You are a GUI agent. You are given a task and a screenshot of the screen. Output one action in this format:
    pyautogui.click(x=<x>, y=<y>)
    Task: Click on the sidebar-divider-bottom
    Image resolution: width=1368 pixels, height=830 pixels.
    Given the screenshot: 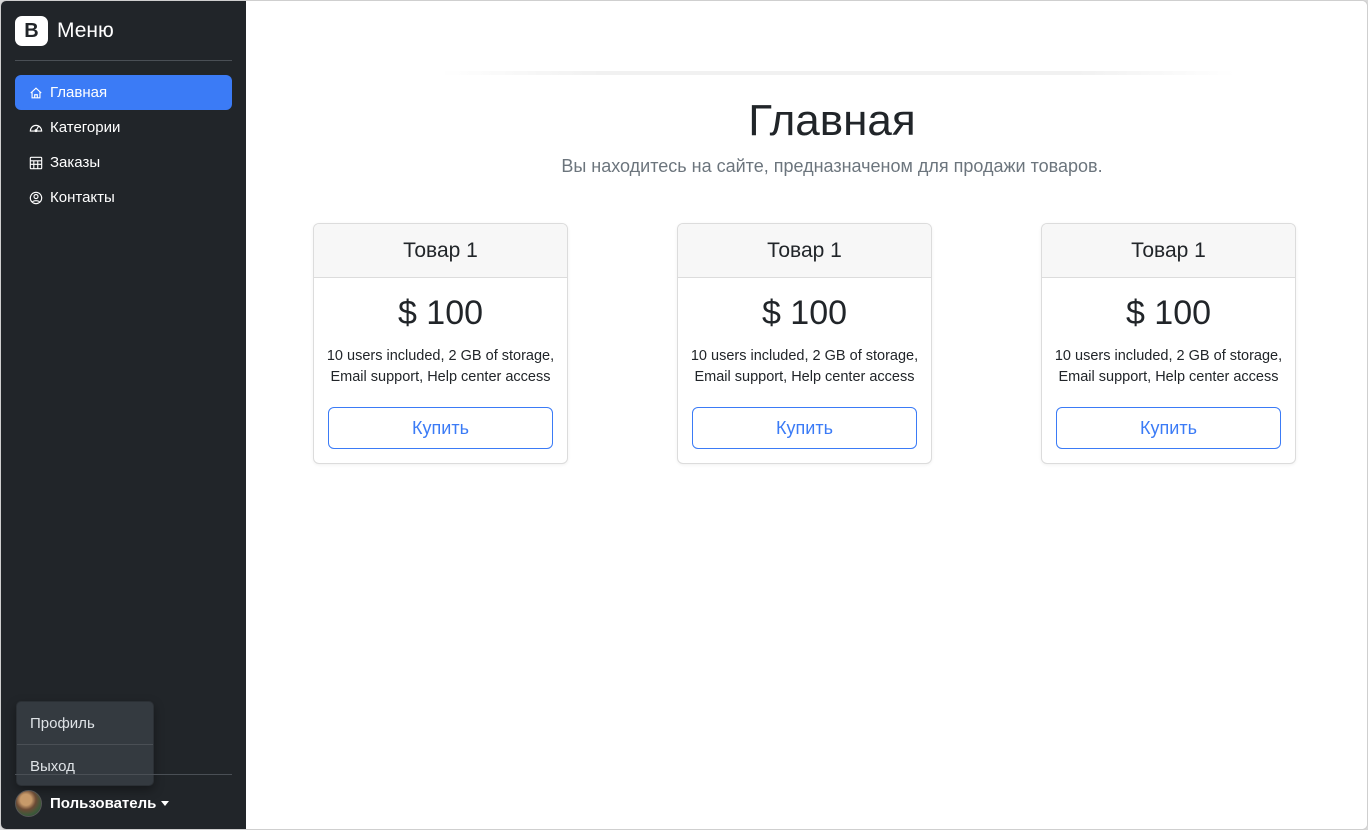 What is the action you would take?
    pyautogui.click(x=123, y=774)
    